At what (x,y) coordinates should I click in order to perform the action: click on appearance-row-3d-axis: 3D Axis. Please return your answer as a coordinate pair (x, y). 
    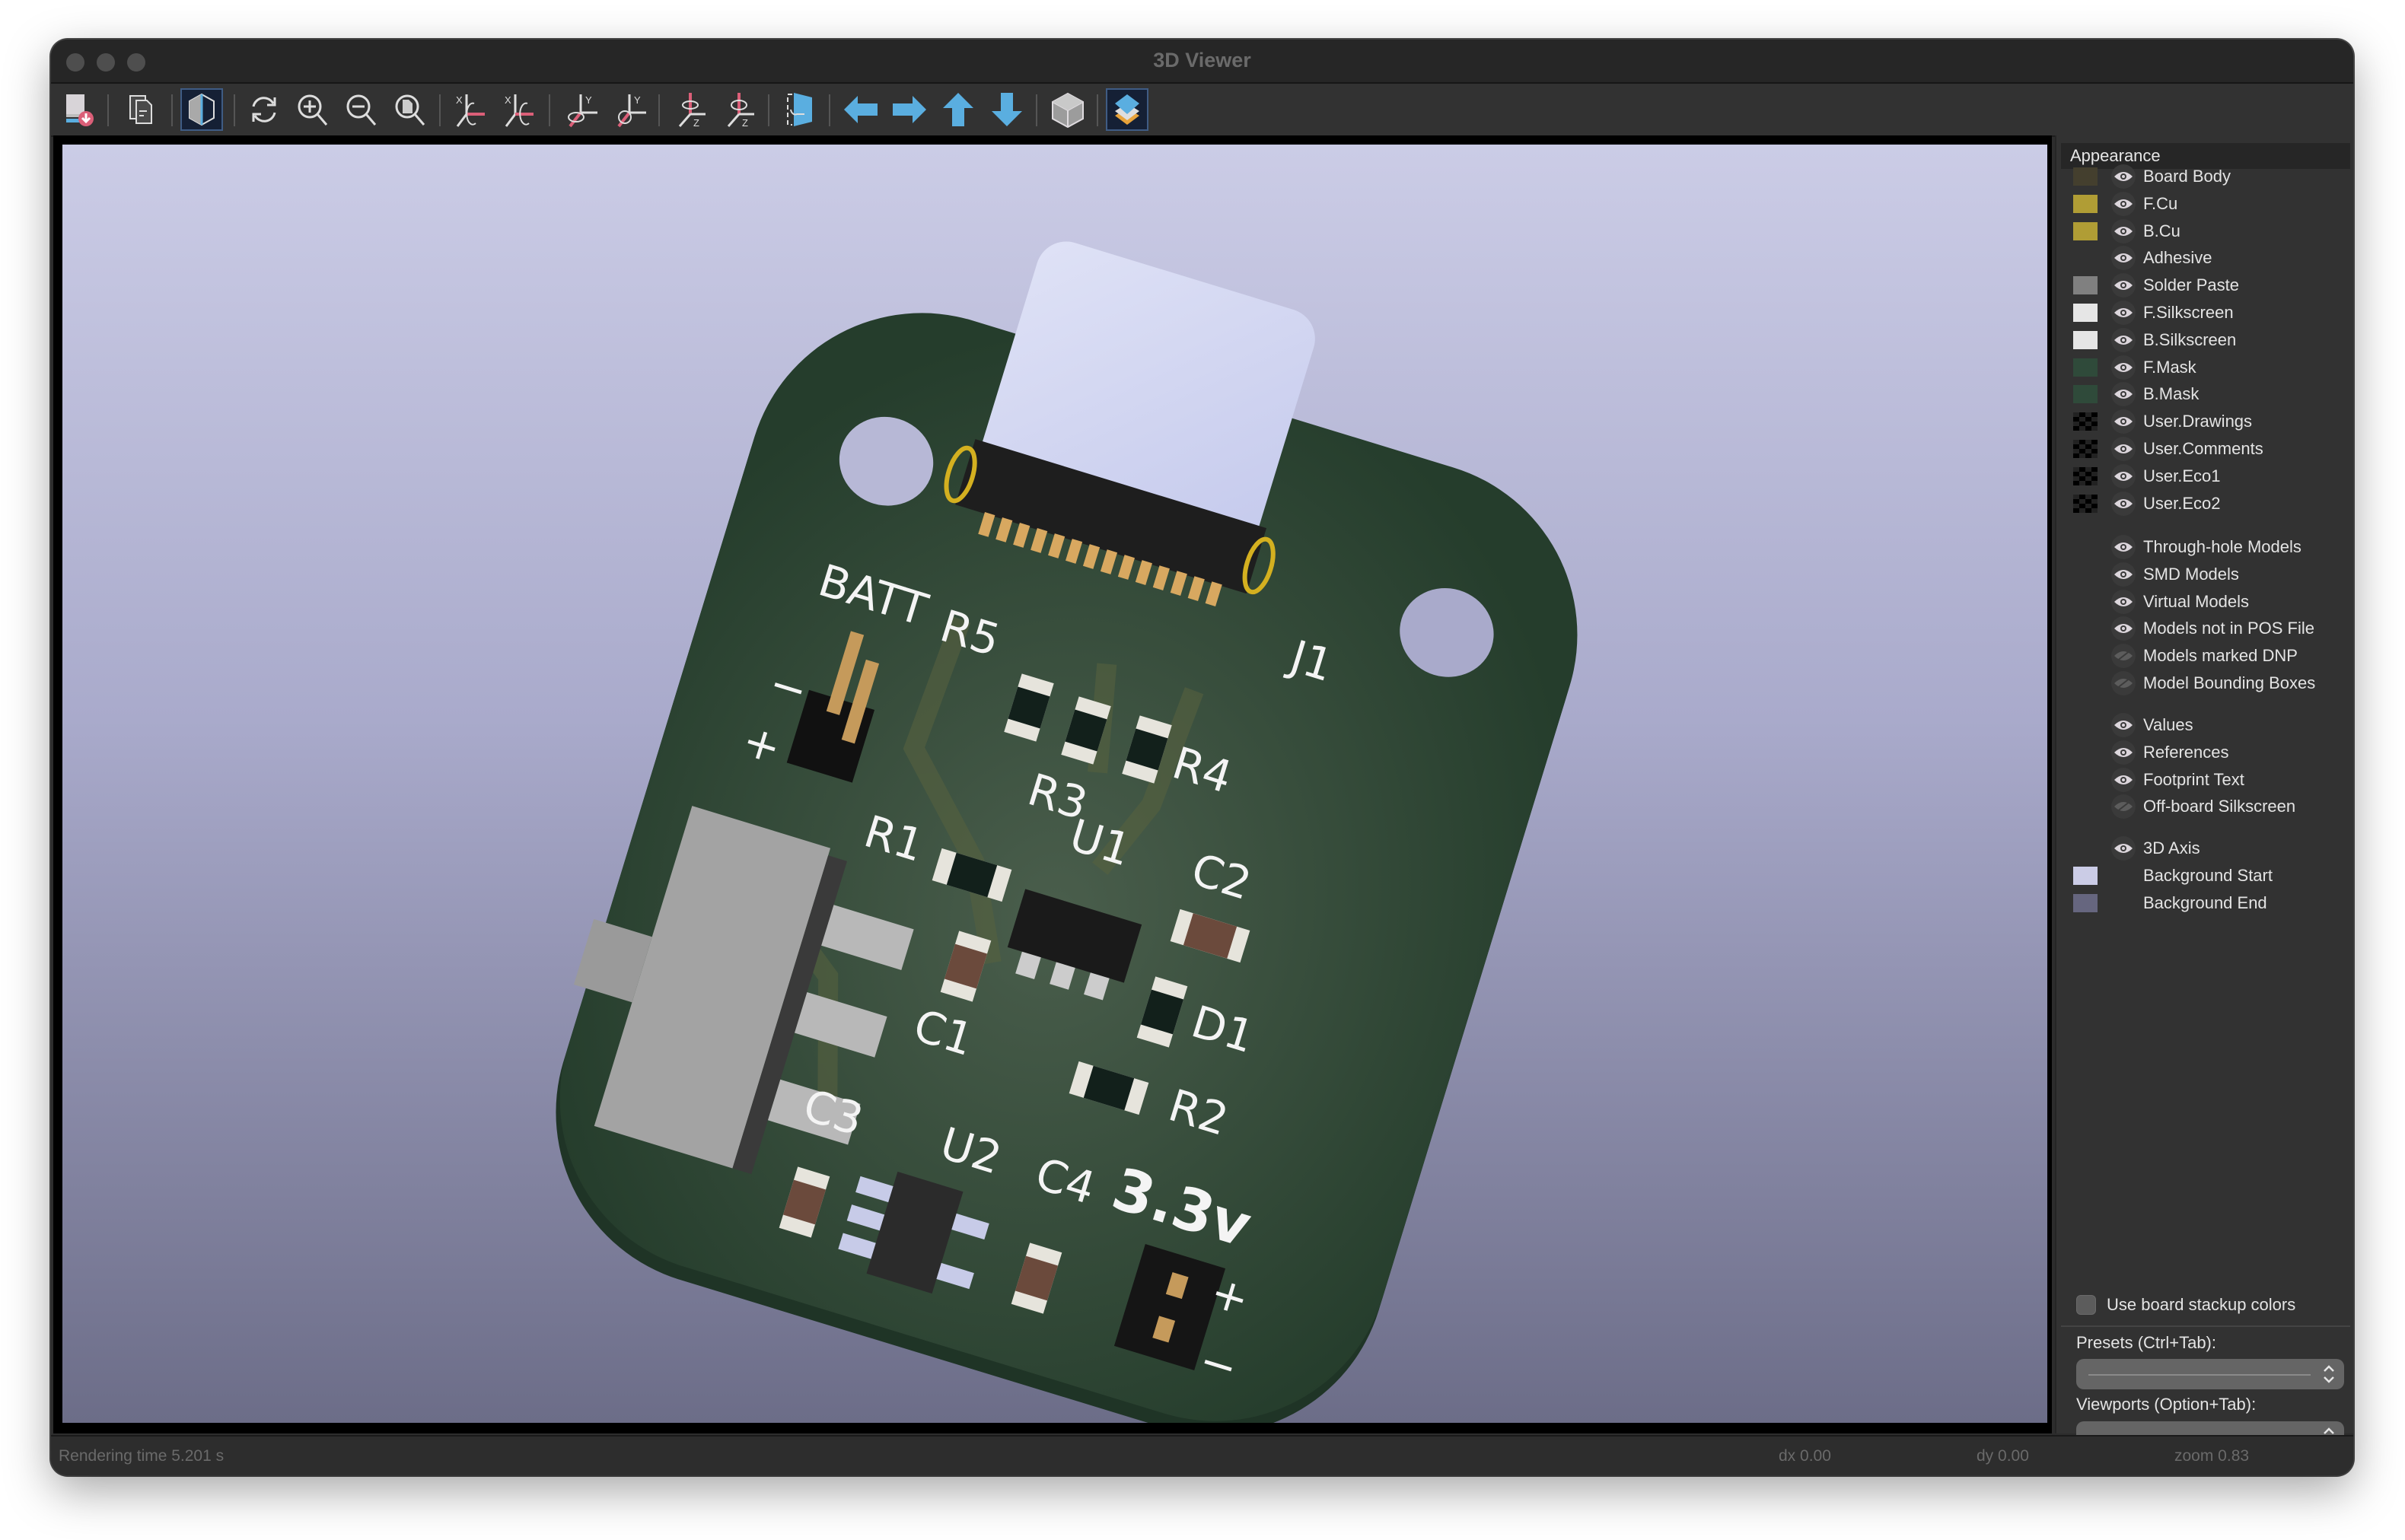
    Looking at the image, I should click on (2209, 849).